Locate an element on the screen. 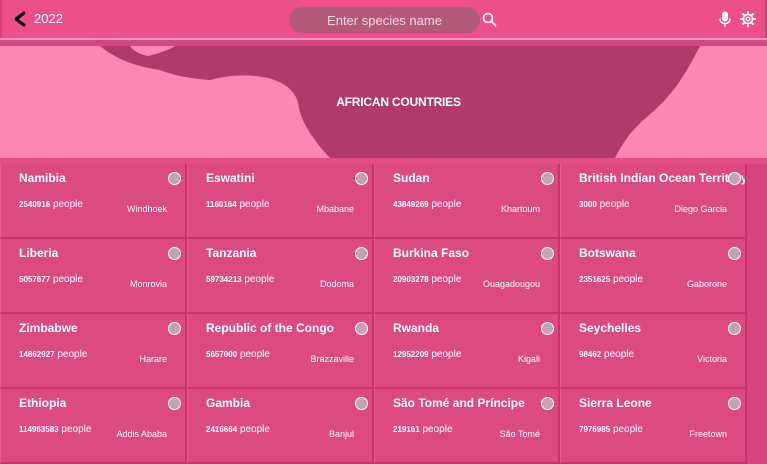 The image size is (767, 464). capital-name: Ouagadougou is located at coordinates (511, 284).